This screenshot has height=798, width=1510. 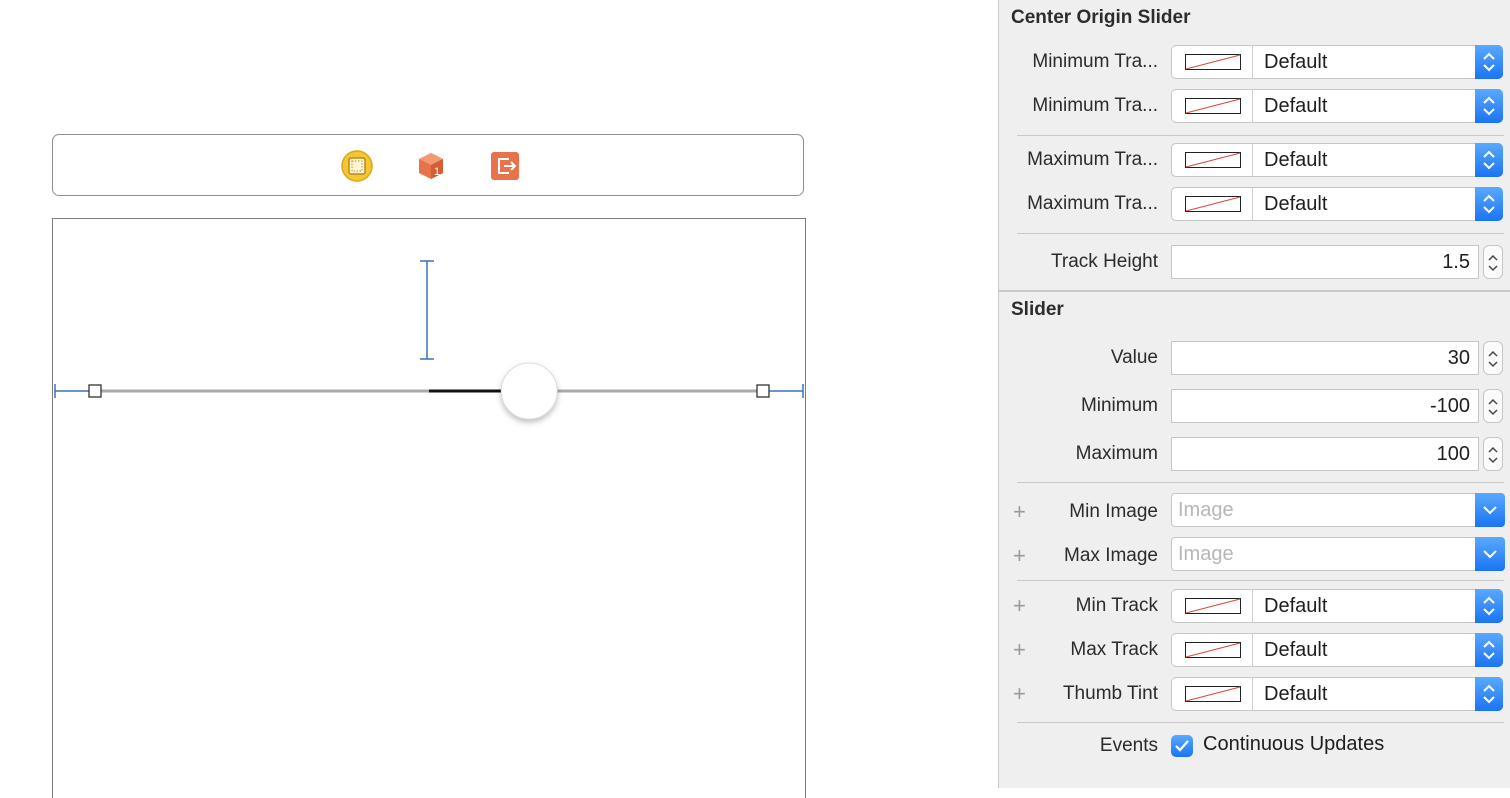 I want to click on section-title-slider: Slider, so click(x=1037, y=309).